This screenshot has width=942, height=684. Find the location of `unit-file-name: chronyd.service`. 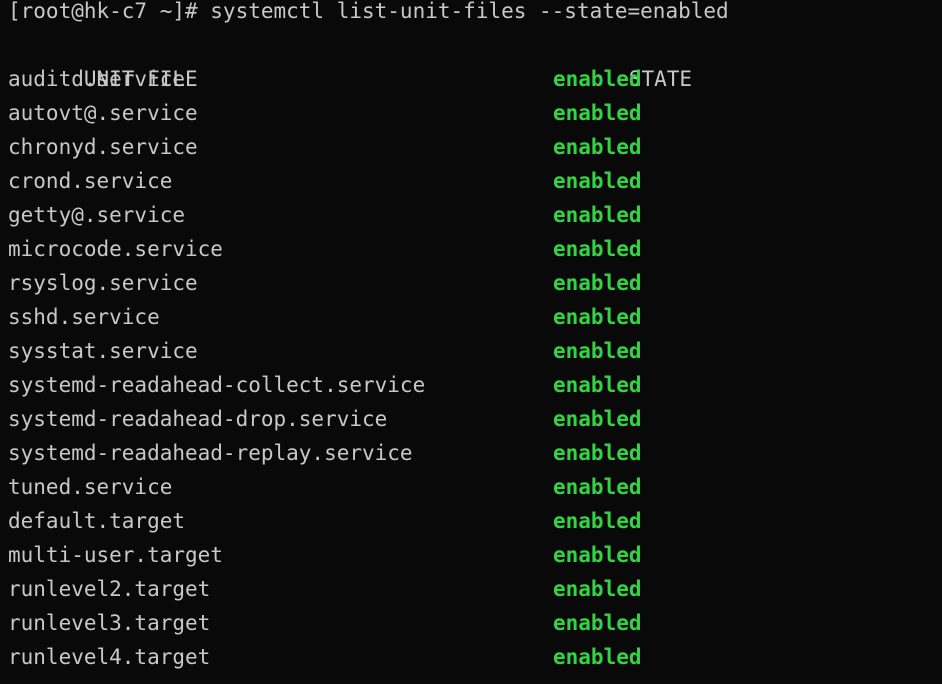

unit-file-name: chronyd.service is located at coordinates (103, 147).